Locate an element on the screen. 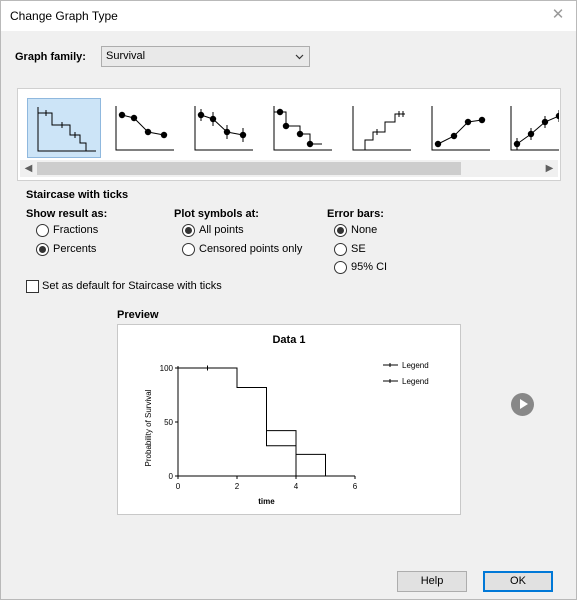 The width and height of the screenshot is (577, 600). fractions-radio is located at coordinates (42, 230).